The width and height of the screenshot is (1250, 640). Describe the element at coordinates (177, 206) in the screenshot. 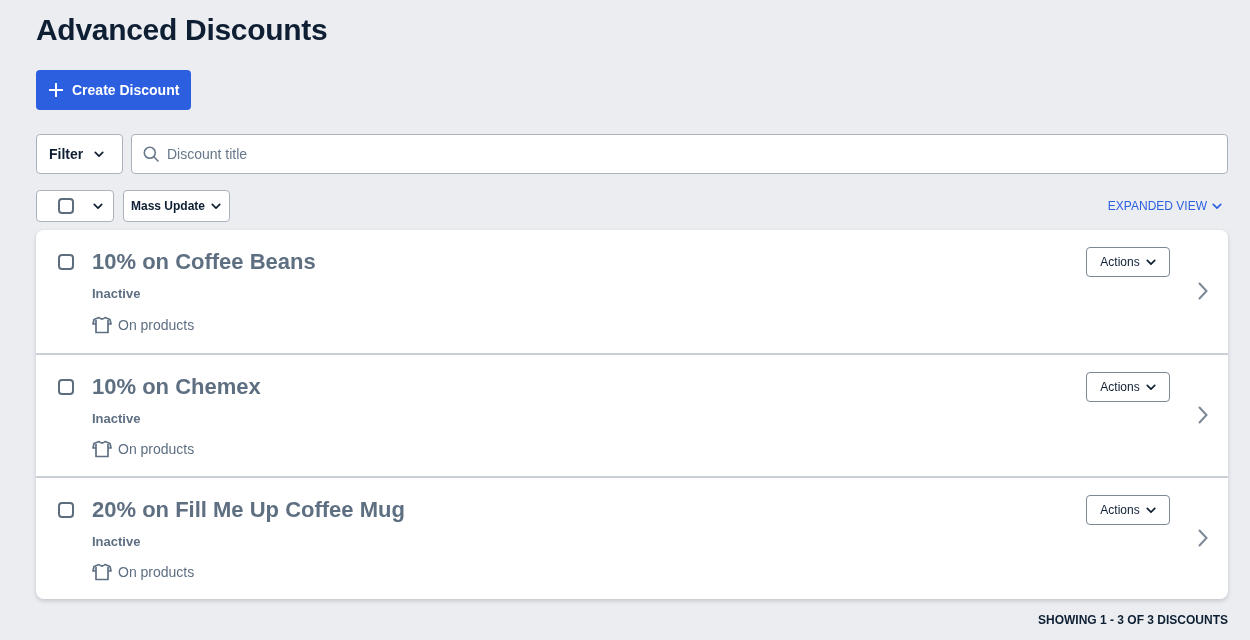

I see `mass-update-dropdown: Mass Update` at that location.